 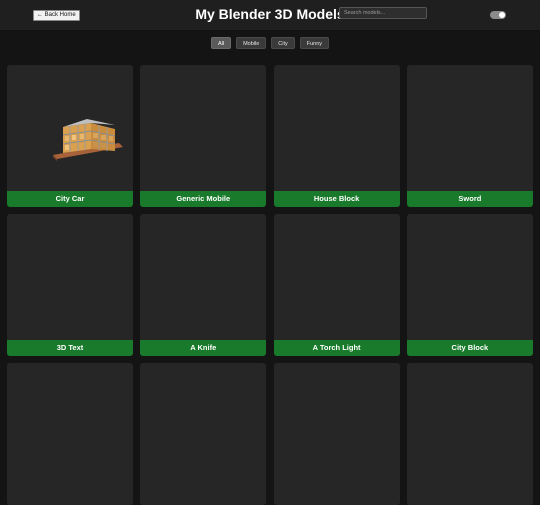 What do you see at coordinates (270, 43) in the screenshot?
I see `filter-bar: All Mobile City Funny` at bounding box center [270, 43].